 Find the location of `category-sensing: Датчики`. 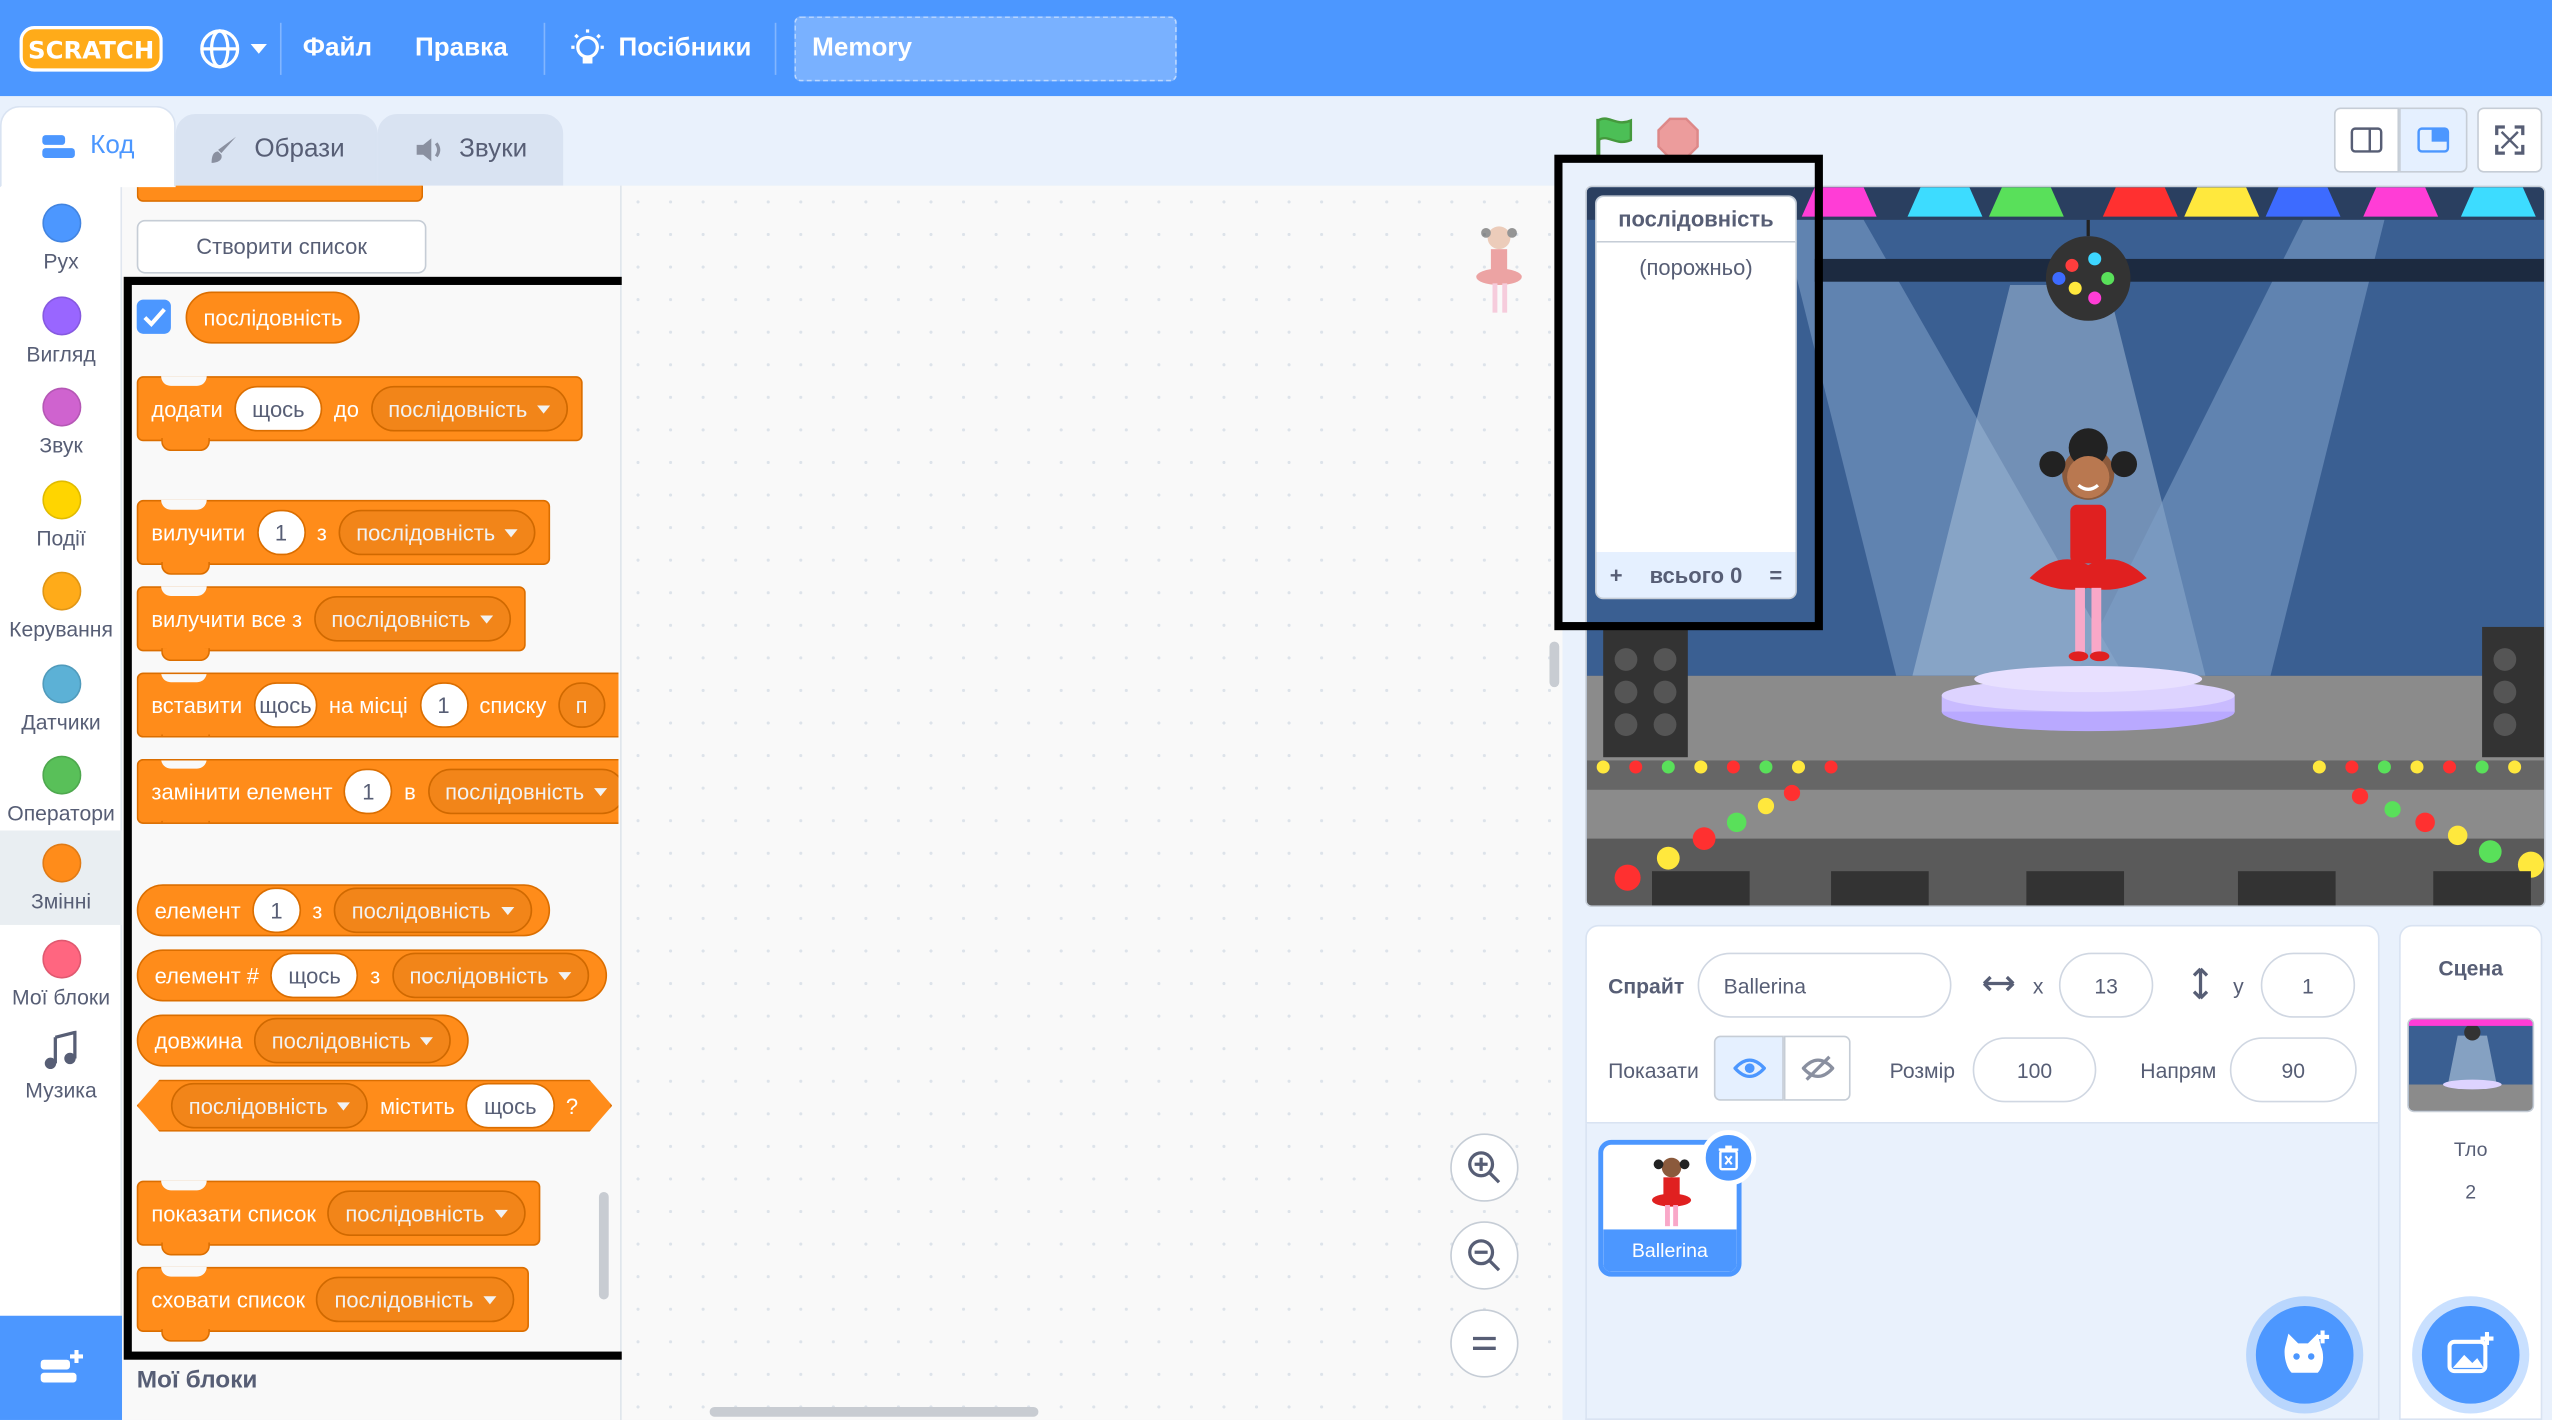

category-sensing: Датчики is located at coordinates (61, 700).